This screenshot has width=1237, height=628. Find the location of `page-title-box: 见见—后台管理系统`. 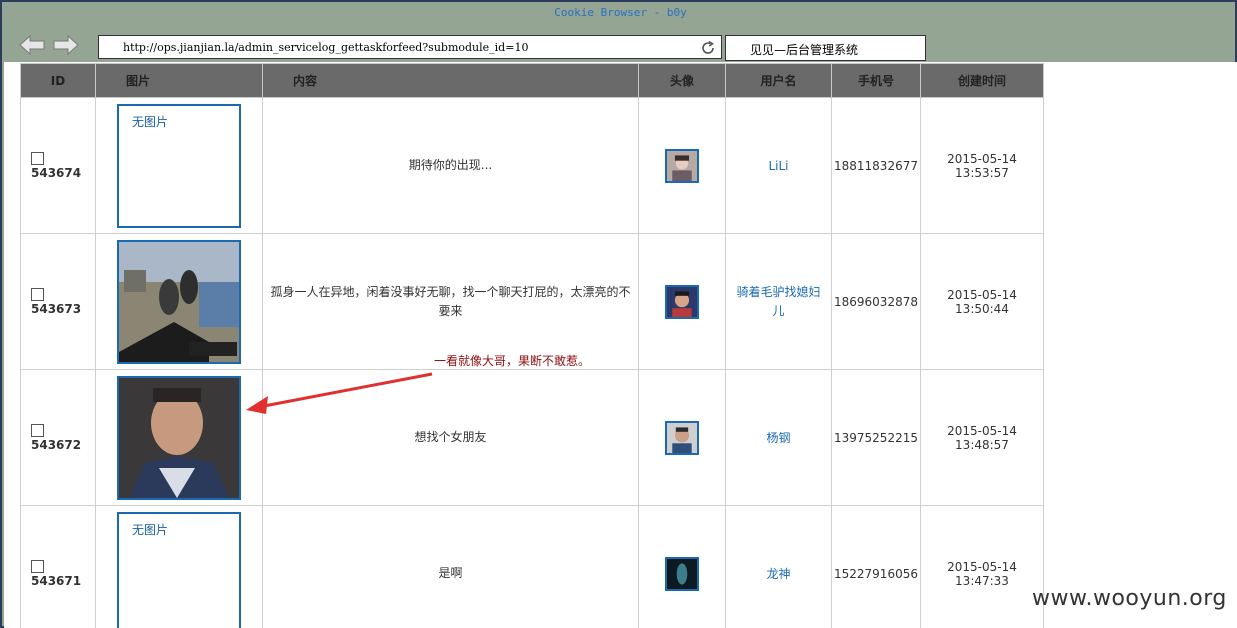

page-title-box: 见见—后台管理系统 is located at coordinates (825, 48).